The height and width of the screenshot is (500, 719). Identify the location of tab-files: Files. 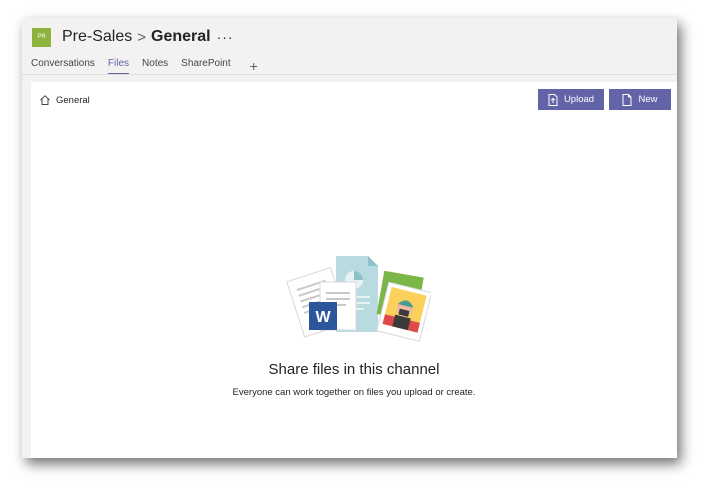
(118, 66).